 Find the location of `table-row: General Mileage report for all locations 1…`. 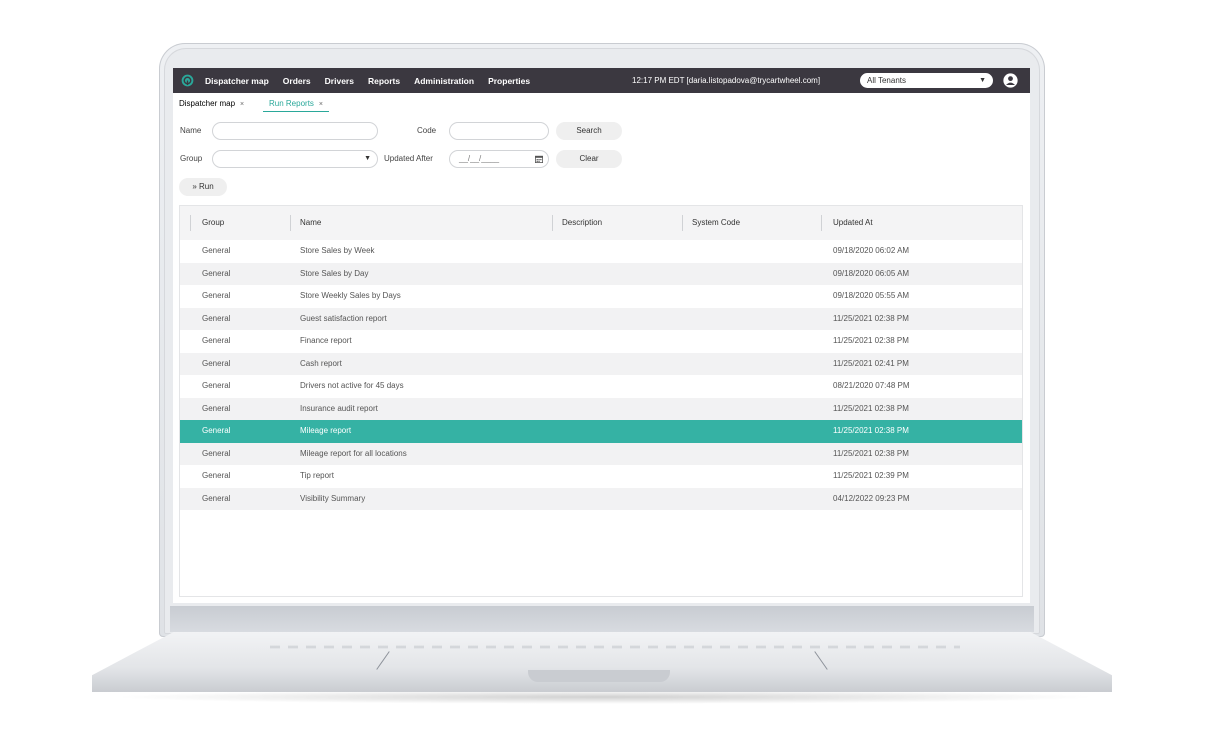

table-row: General Mileage report for all locations 1… is located at coordinates (601, 453).